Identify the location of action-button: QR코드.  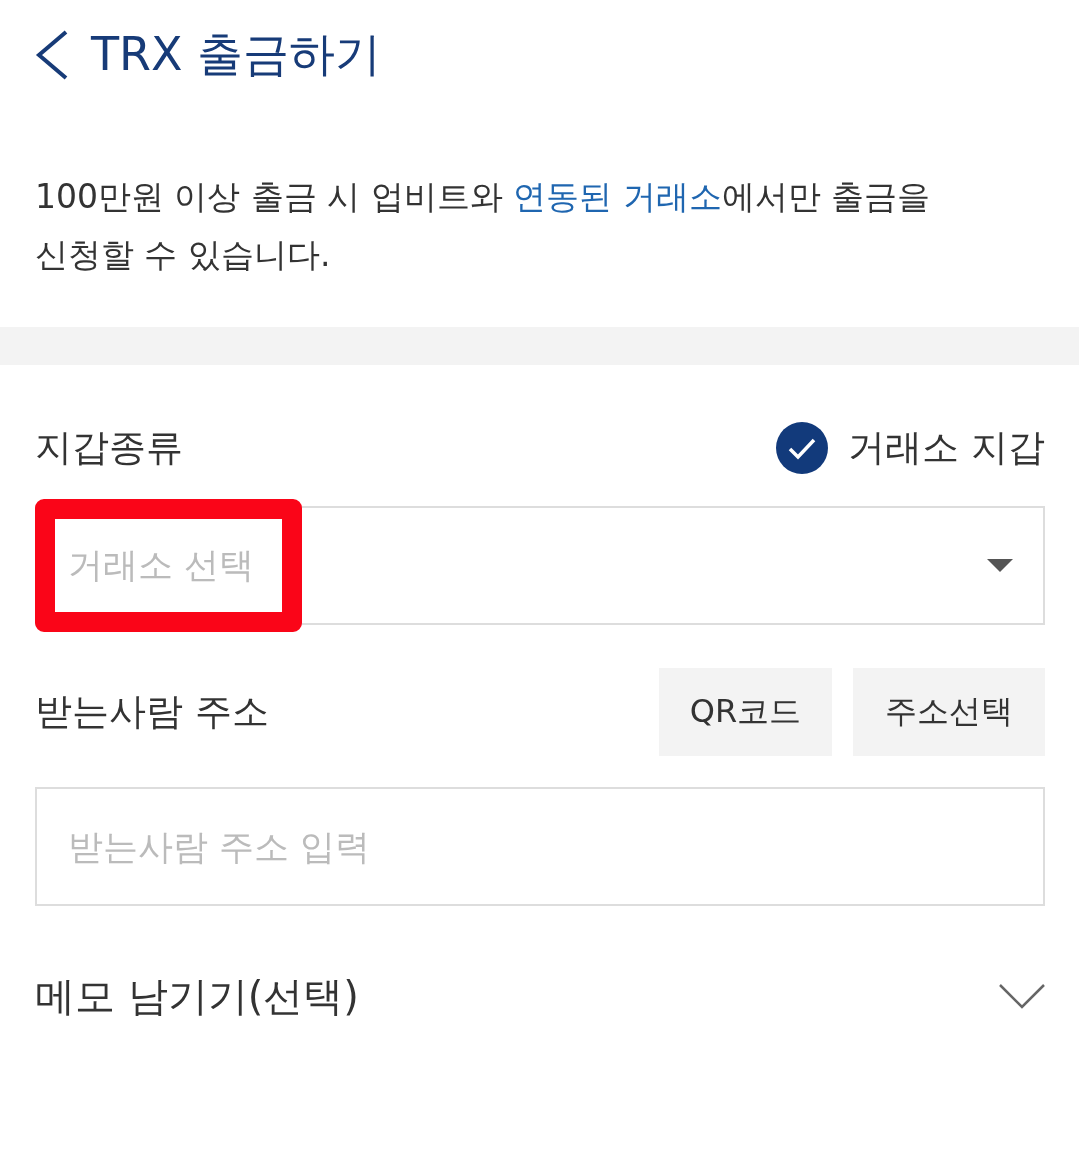
(745, 712).